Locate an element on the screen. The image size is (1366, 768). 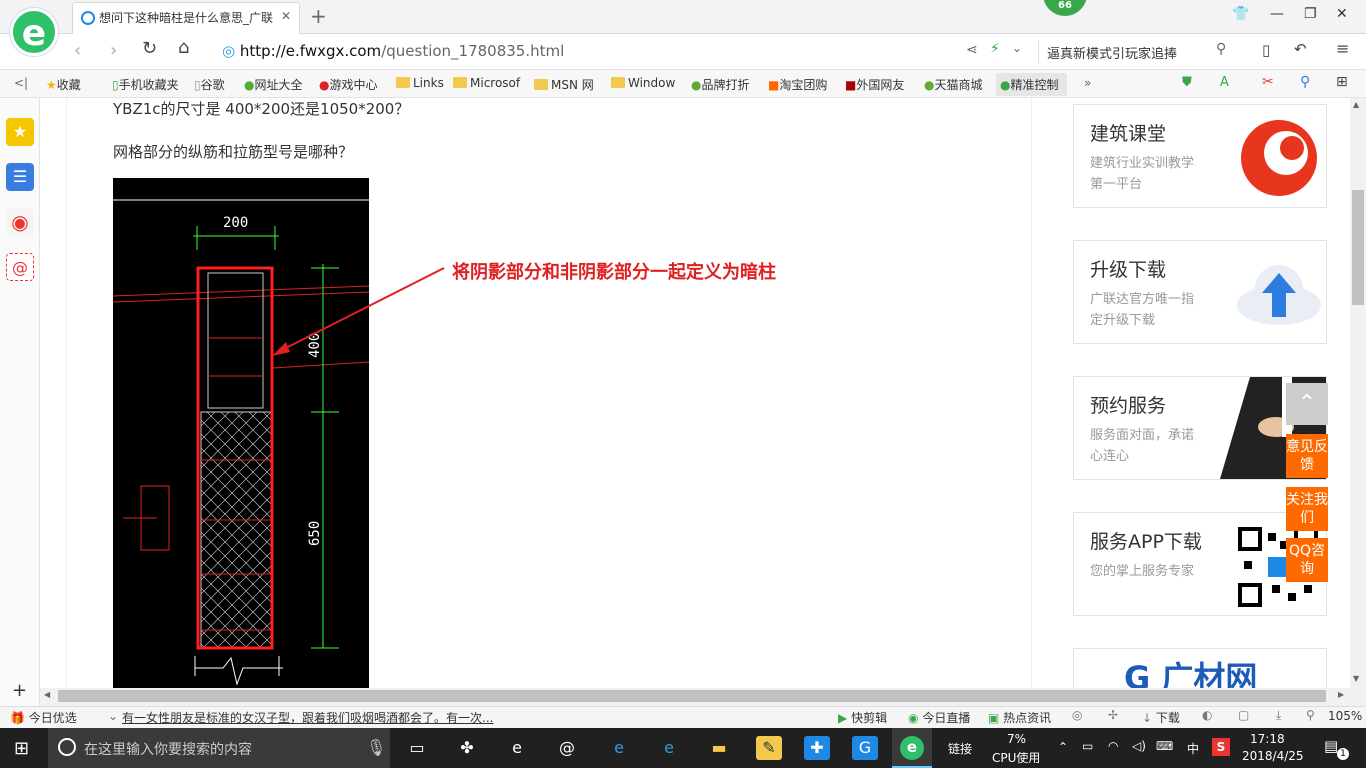
find-icon: ⚲ is located at coordinates (1305, 82).